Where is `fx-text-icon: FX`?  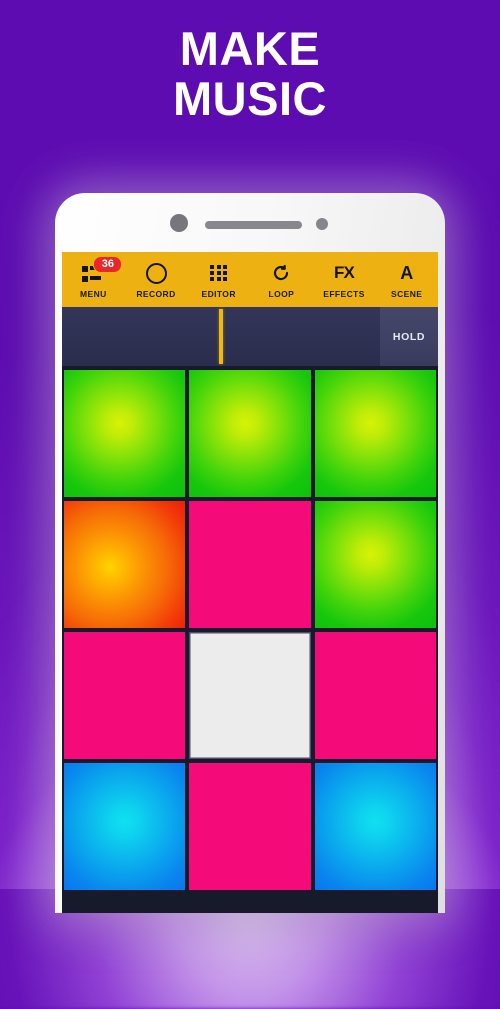 fx-text-icon: FX is located at coordinates (344, 273).